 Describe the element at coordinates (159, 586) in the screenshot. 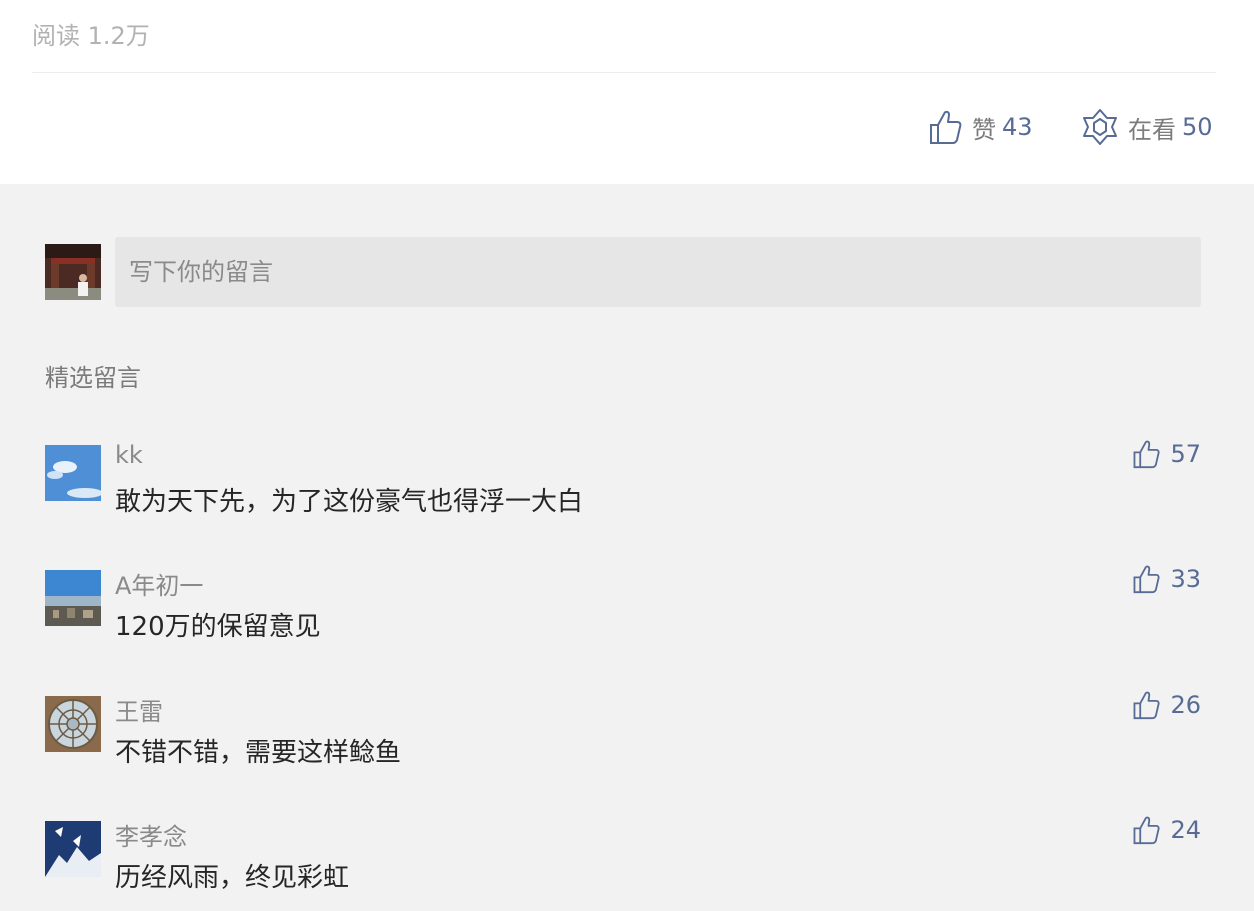

I see `comment-author: A年初一` at that location.